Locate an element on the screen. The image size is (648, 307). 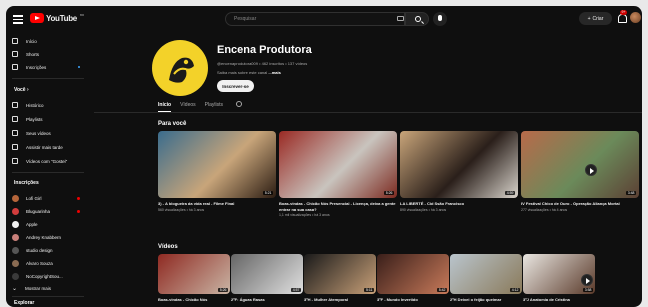
search-button is located at coordinates (417, 19).